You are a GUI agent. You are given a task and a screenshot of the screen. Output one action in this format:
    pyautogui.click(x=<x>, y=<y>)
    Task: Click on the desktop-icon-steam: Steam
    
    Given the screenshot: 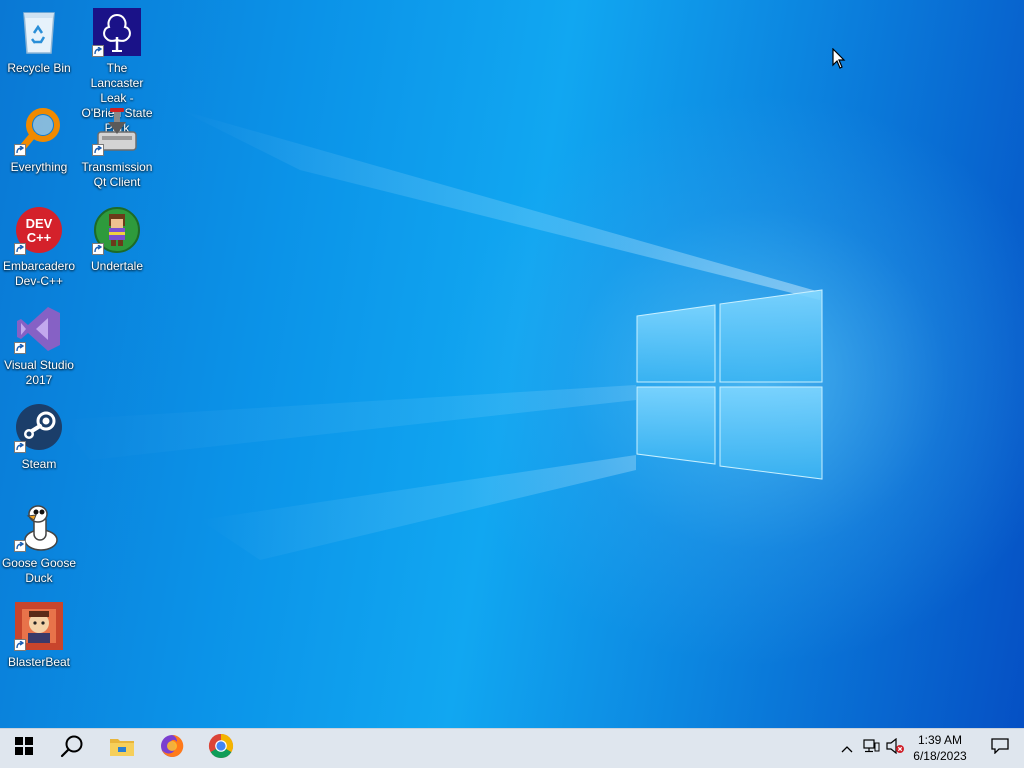 What is the action you would take?
    pyautogui.click(x=39, y=437)
    